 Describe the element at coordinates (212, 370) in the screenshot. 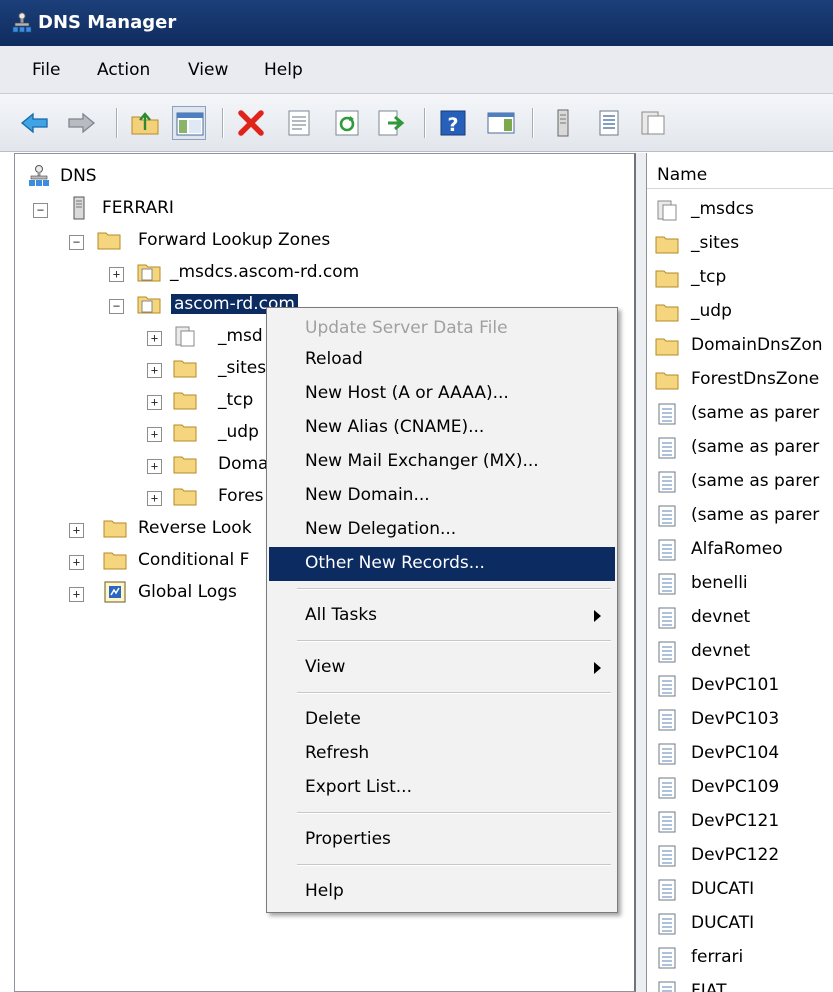

I see `tree-node-child-sites: + _sites` at that location.